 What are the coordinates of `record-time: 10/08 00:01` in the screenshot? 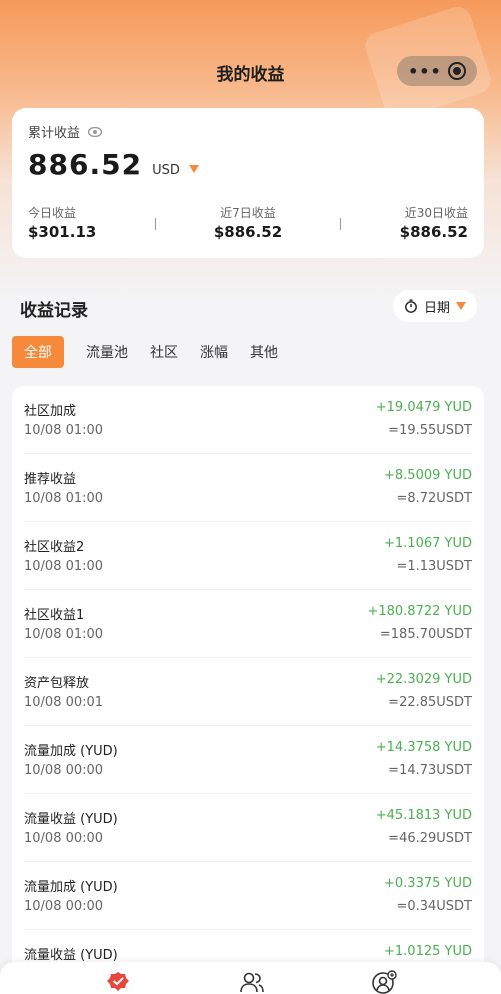 It's located at (64, 702).